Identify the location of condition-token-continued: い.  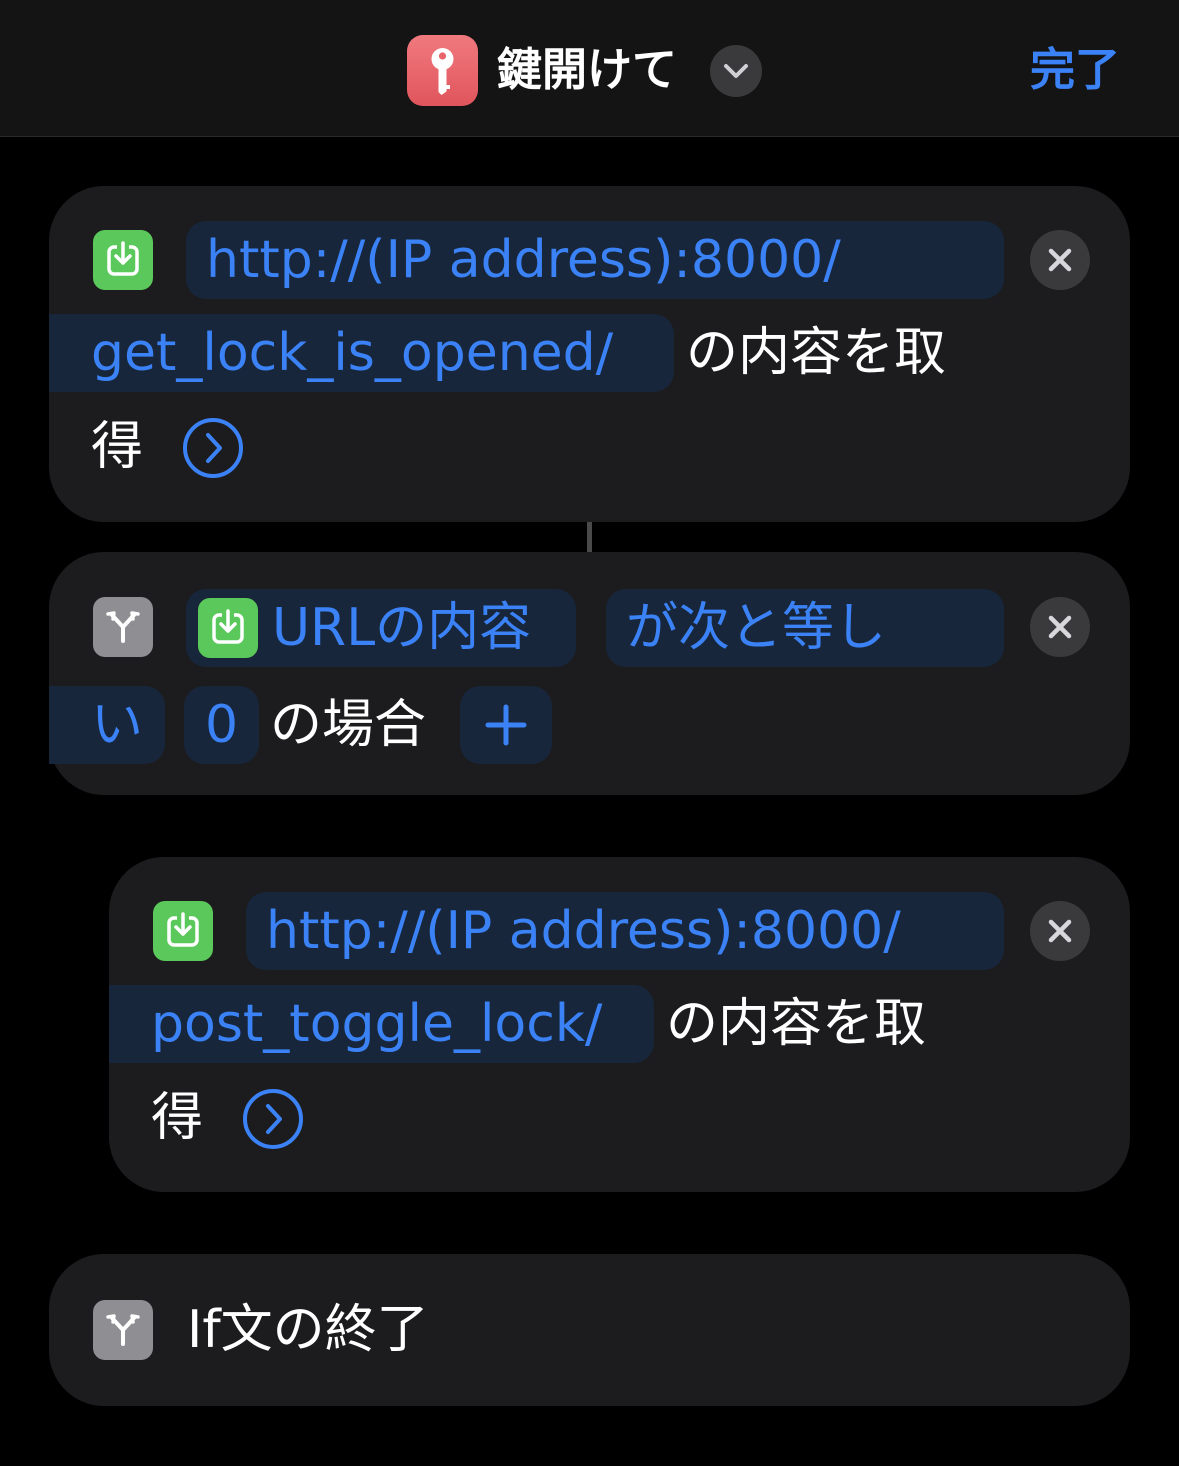
(107, 725).